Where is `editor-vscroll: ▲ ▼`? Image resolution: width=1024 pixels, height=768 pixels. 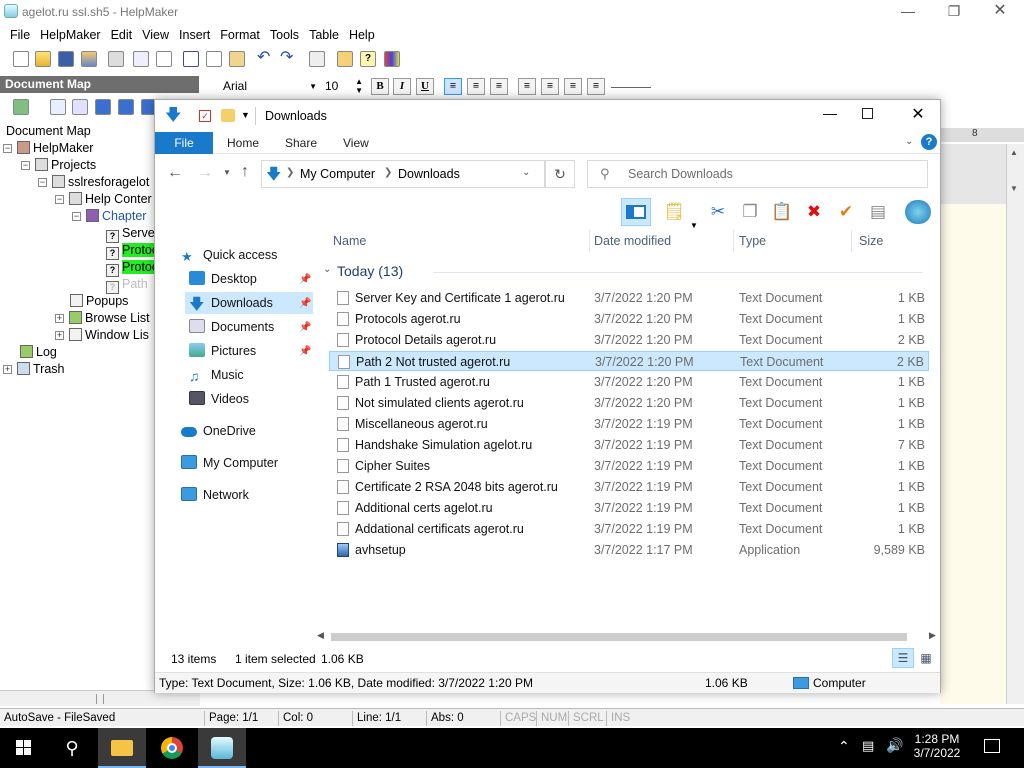 editor-vscroll: ▲ ▼ is located at coordinates (1015, 424).